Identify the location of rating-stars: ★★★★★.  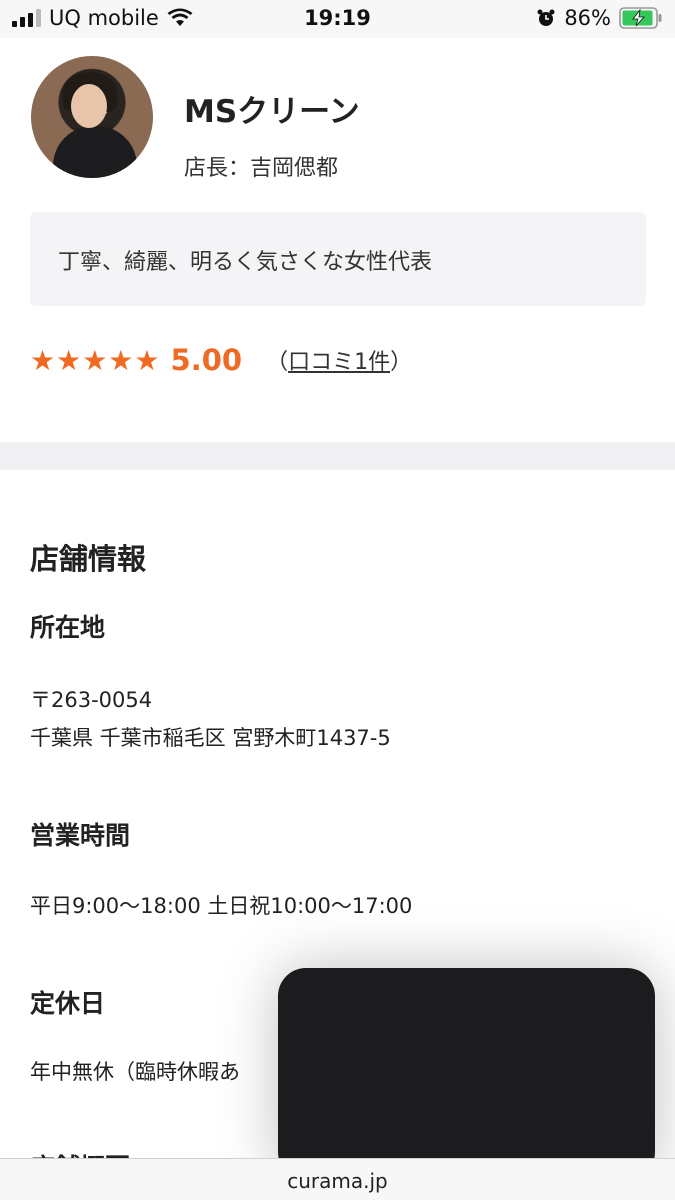
(95, 360).